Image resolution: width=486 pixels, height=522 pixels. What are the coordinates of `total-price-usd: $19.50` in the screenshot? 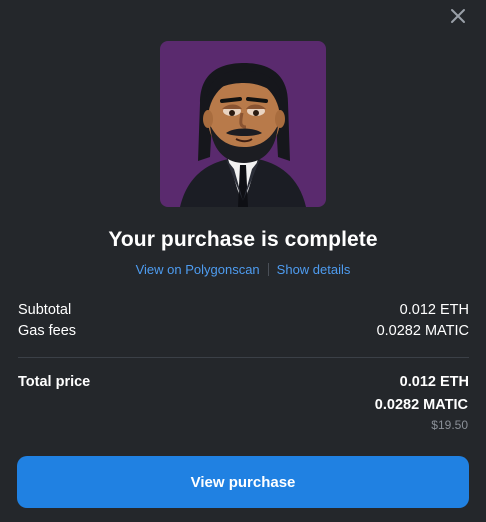 It's located at (449, 425).